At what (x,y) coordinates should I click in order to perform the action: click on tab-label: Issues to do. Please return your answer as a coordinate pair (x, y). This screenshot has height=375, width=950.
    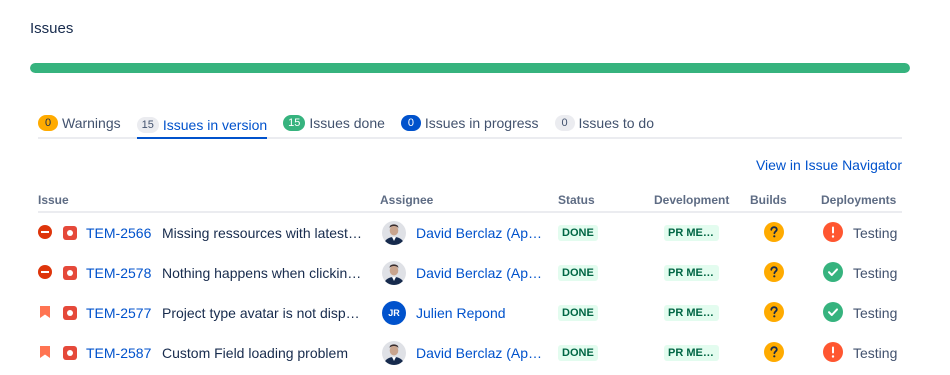
    Looking at the image, I should click on (616, 123).